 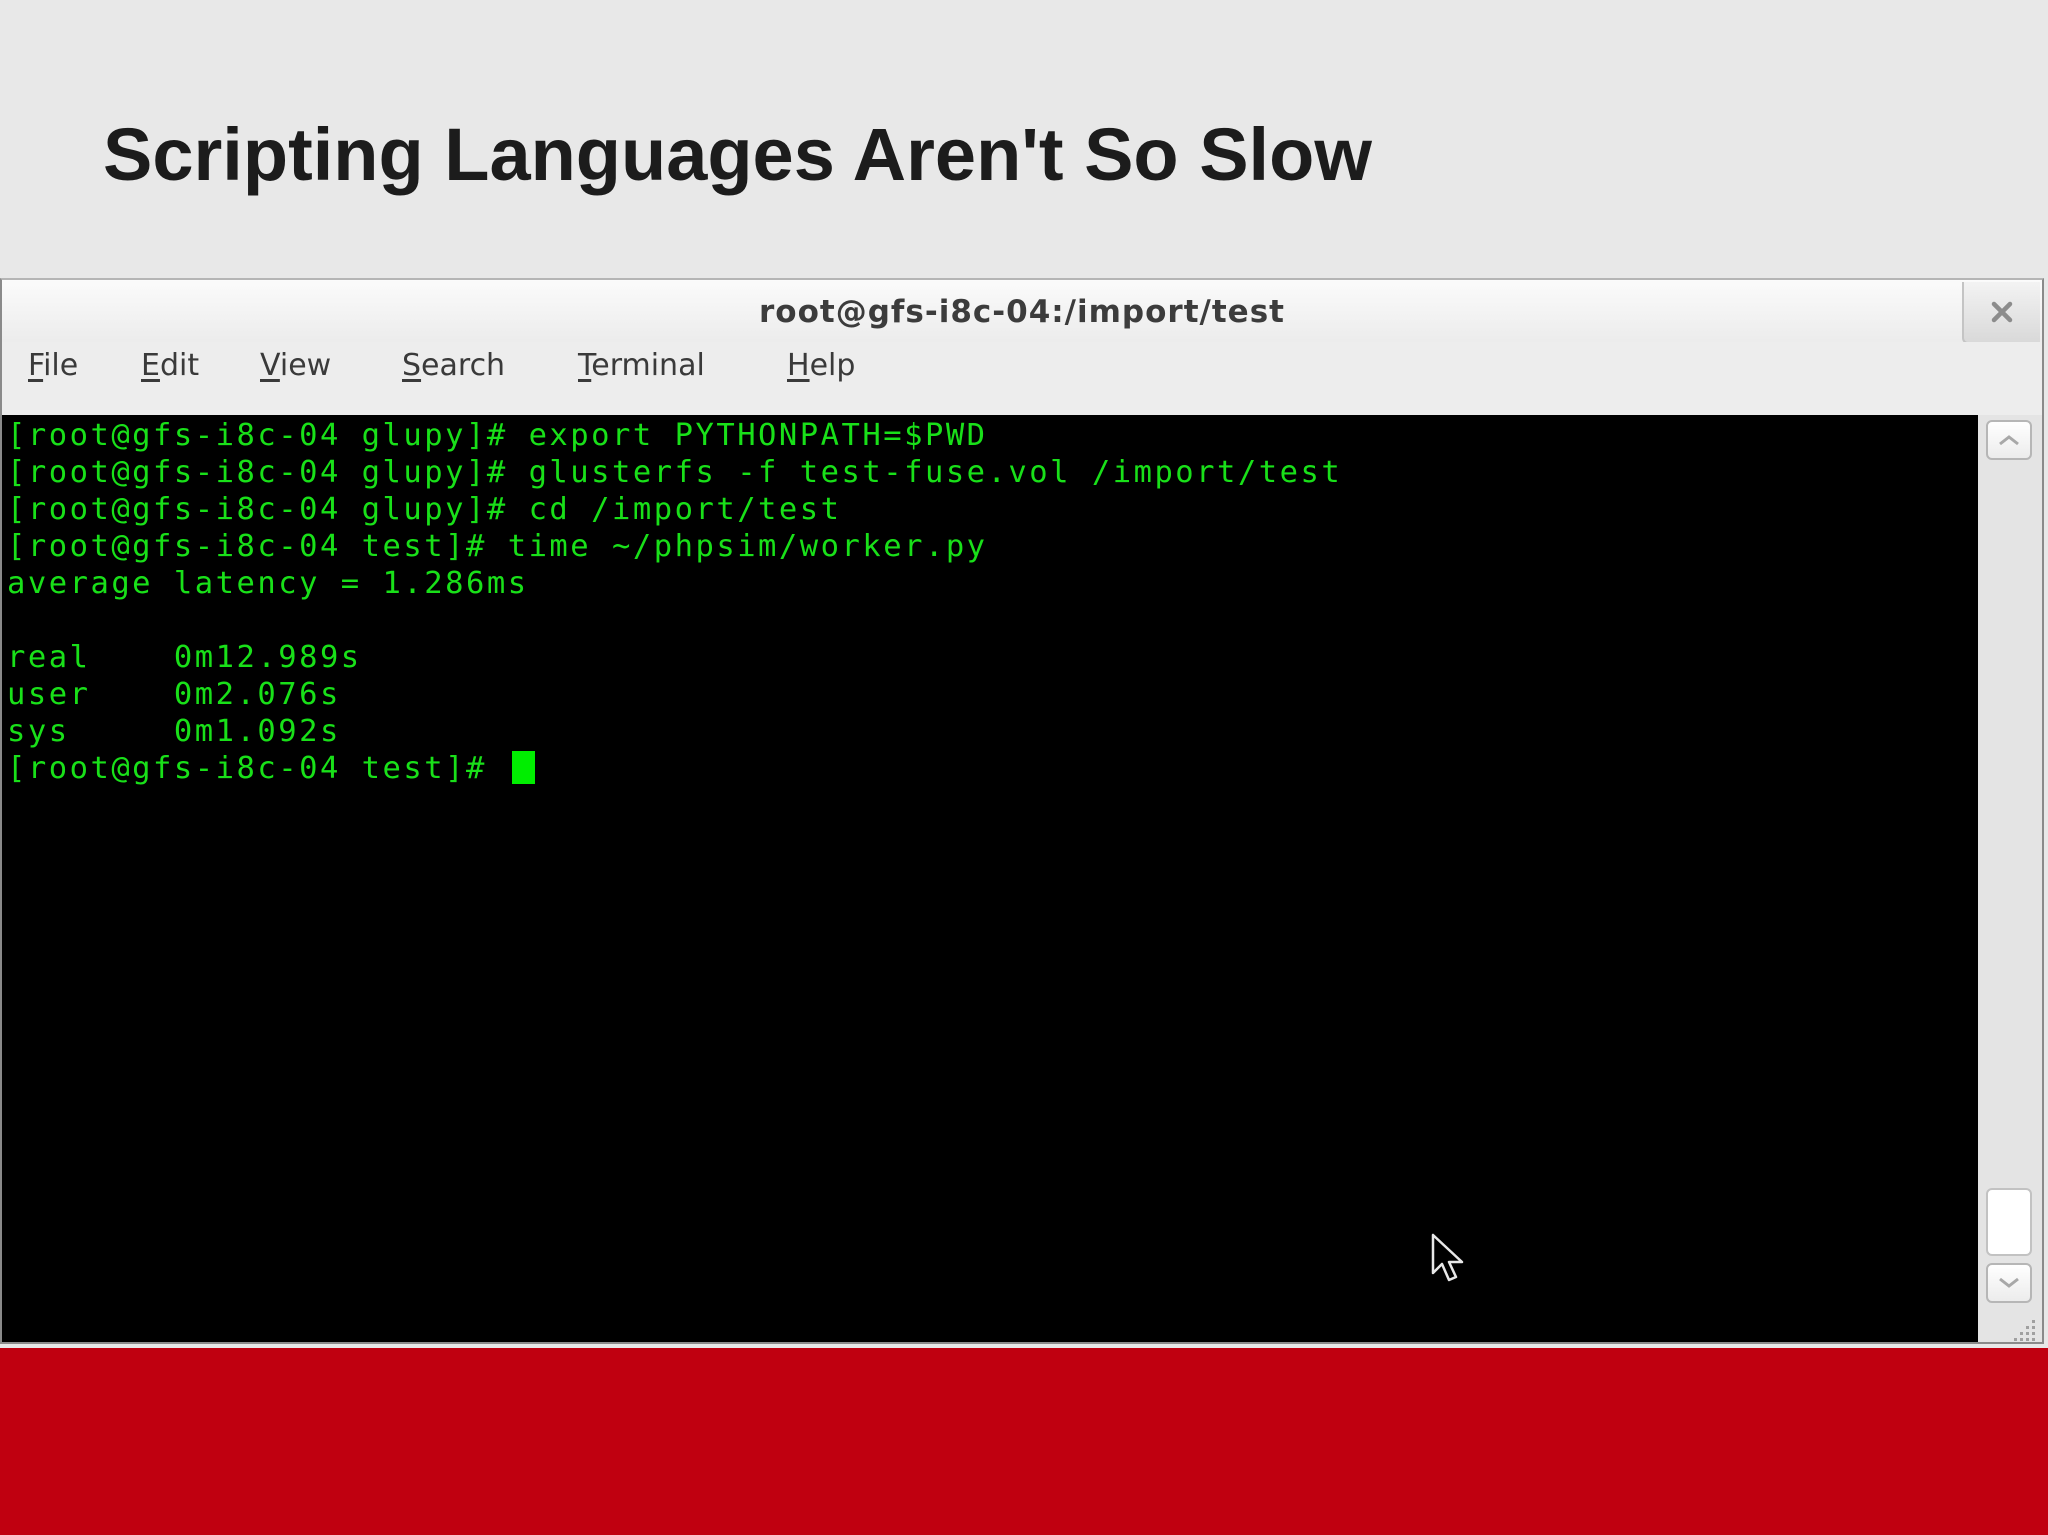 I want to click on terminal-line: user 0m2.076s, so click(x=174, y=694).